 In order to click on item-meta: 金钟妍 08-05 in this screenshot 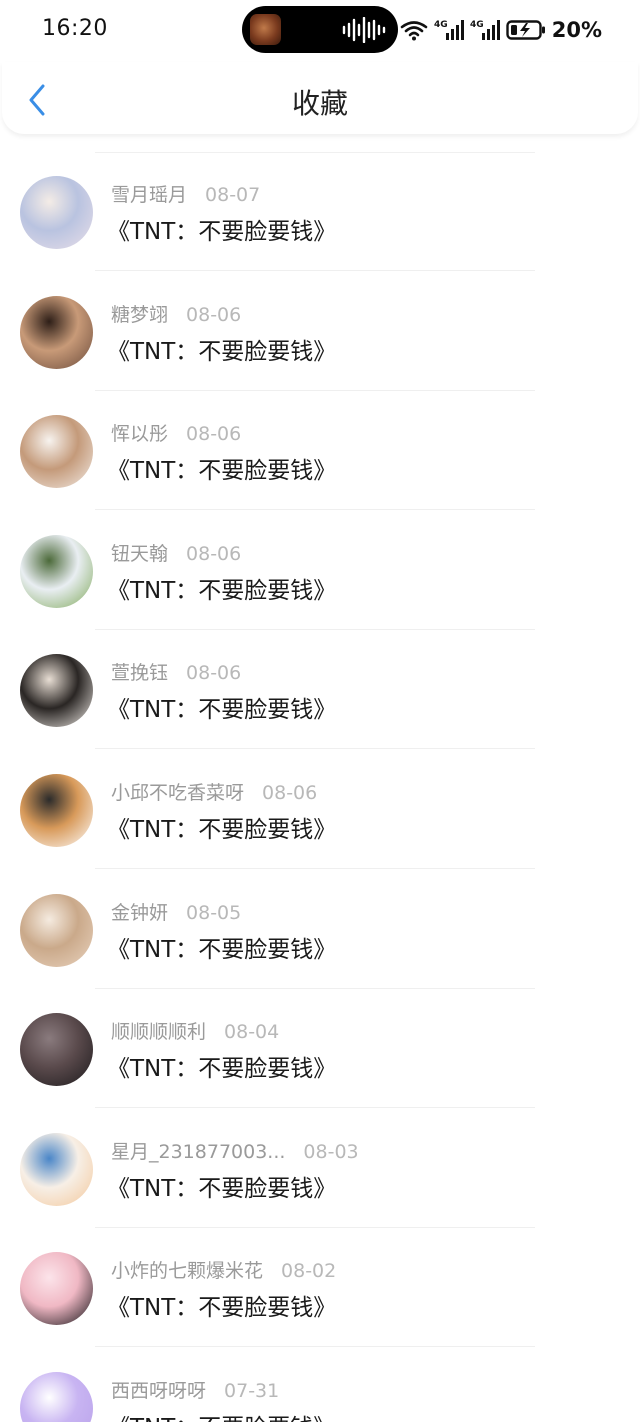, I will do `click(176, 911)`.